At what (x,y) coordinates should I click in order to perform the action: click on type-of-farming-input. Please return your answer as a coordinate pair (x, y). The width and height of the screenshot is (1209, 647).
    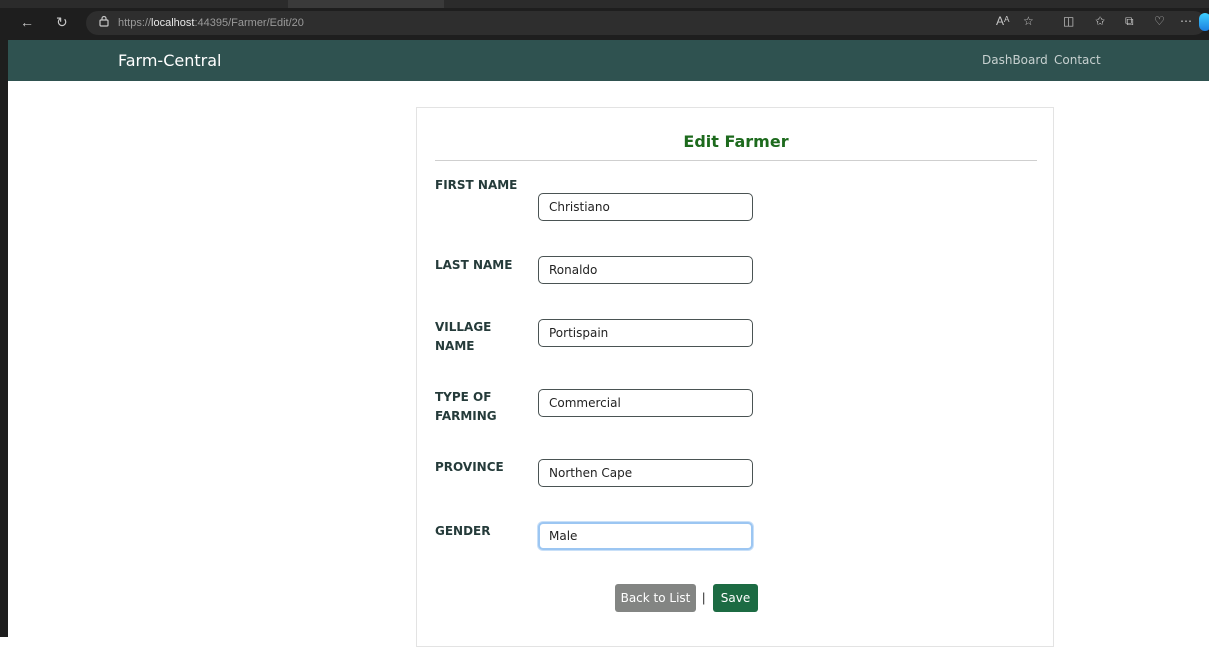
    Looking at the image, I should click on (645, 403).